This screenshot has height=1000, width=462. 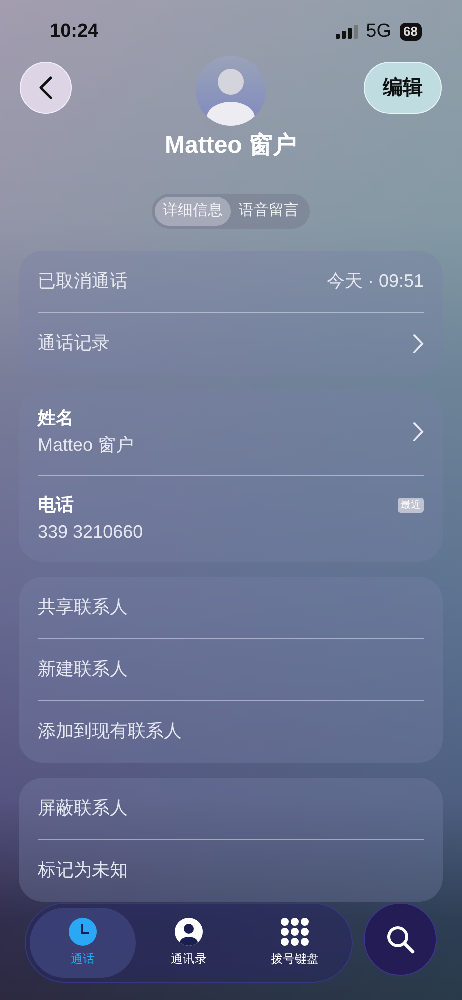 I want to click on status-time: 10:24, so click(x=74, y=32).